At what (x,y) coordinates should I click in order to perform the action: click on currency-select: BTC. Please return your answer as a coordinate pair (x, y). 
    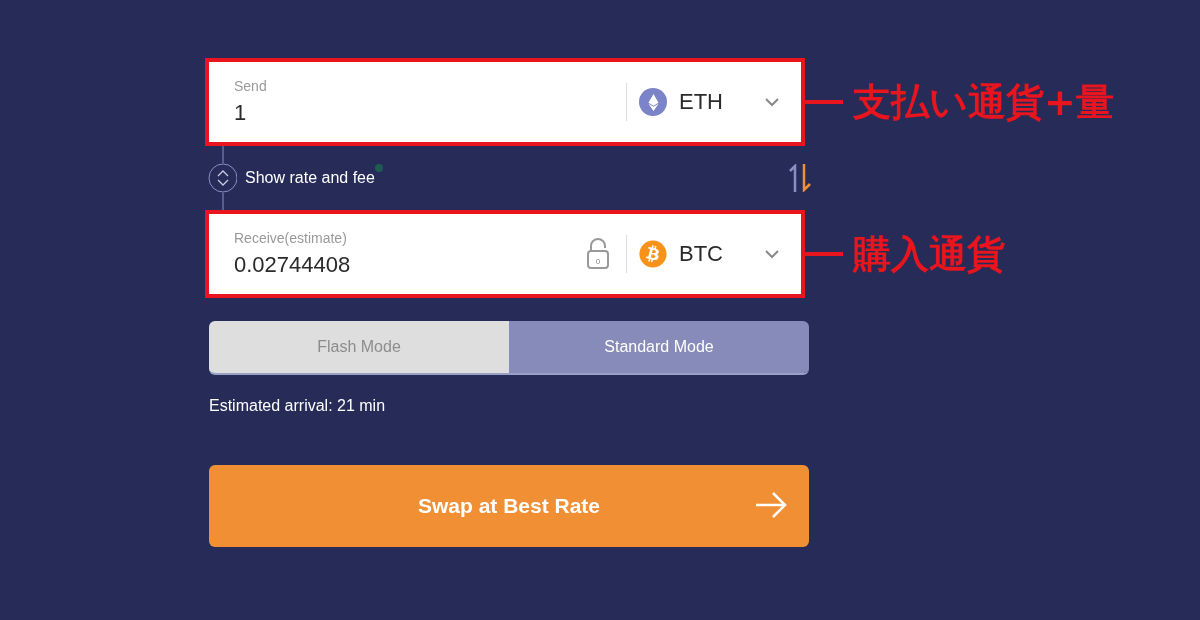
    Looking at the image, I should click on (709, 254).